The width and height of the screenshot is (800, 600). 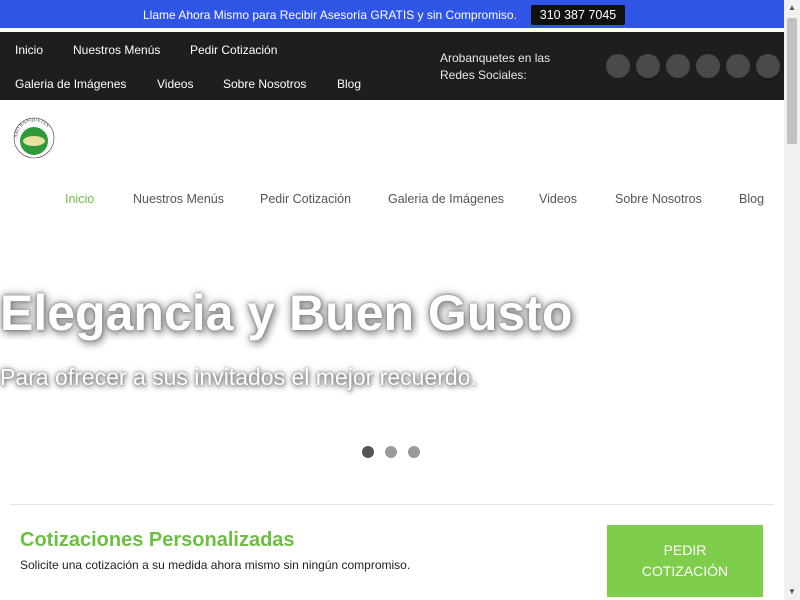 I want to click on top-nav-sobre-nosotros: Sobre Nosotros, so click(x=264, y=84).